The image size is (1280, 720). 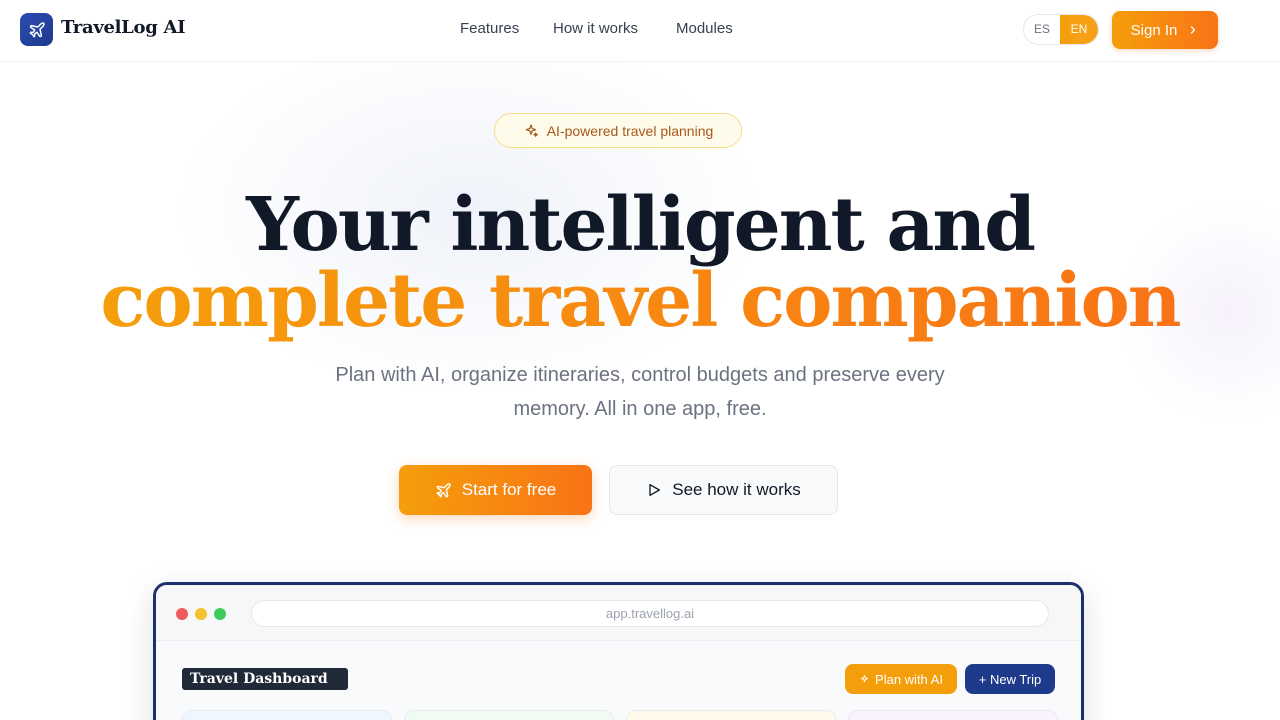 What do you see at coordinates (640, 409) in the screenshot?
I see `subtitle-line-2: memory. All in one app, free.` at bounding box center [640, 409].